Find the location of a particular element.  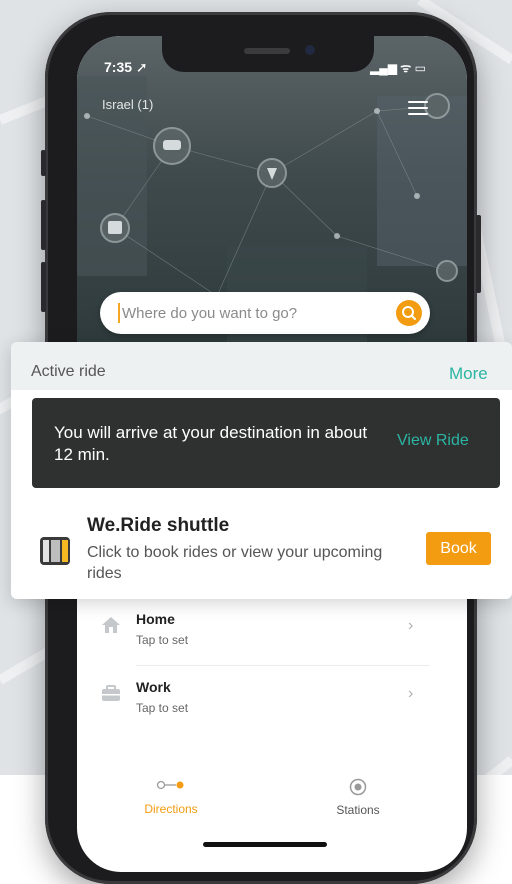

home-icon is located at coordinates (111, 625).